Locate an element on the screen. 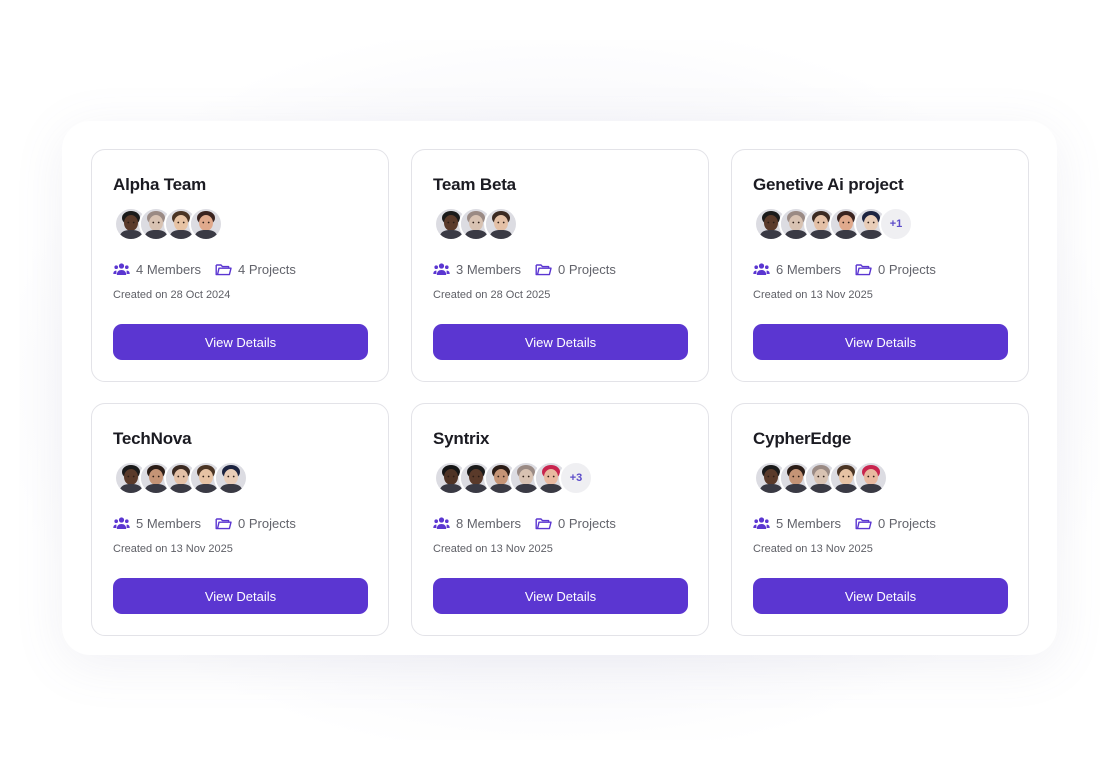  members-count: 4 Members is located at coordinates (157, 269).